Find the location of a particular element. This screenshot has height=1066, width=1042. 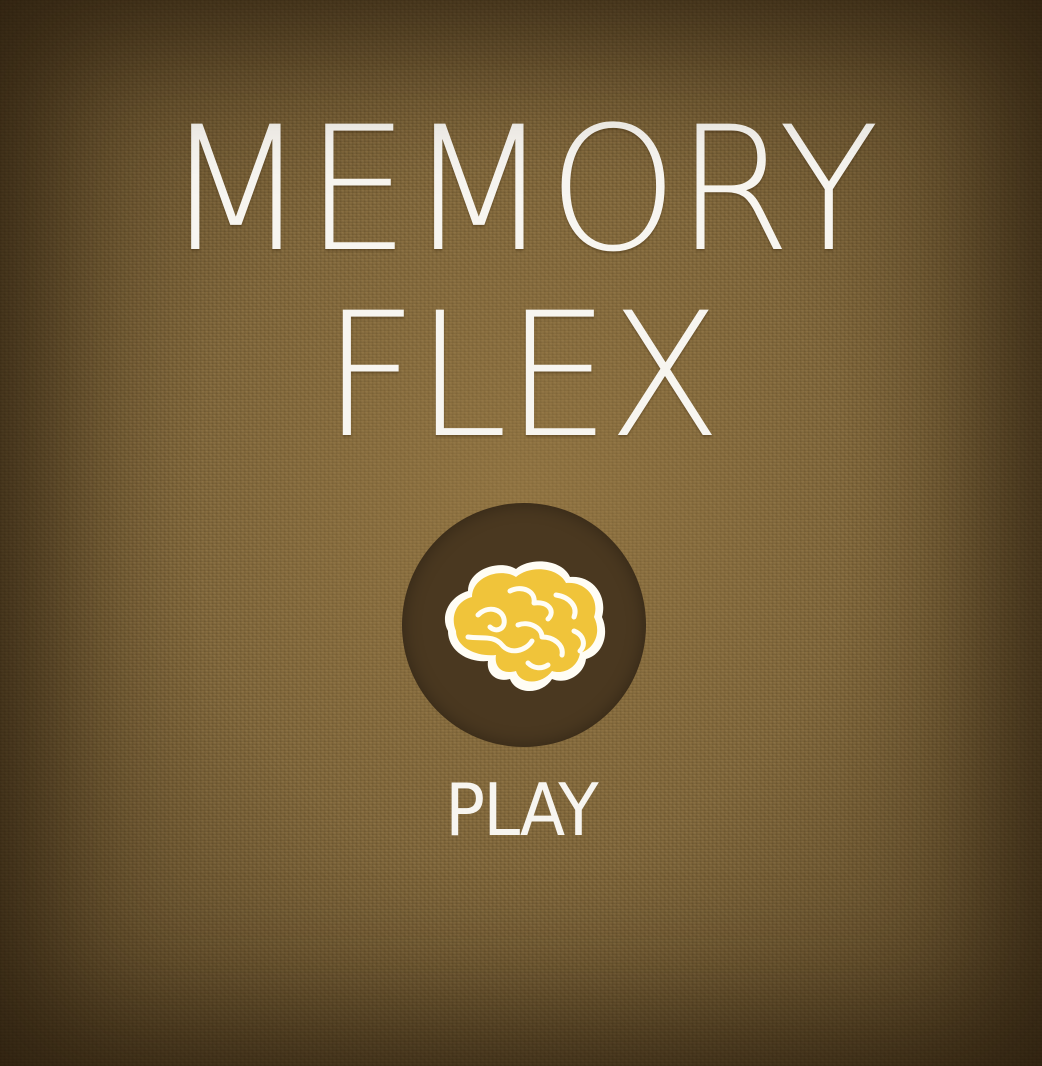

game-title-line-2: FLEX is located at coordinates (522, 375).